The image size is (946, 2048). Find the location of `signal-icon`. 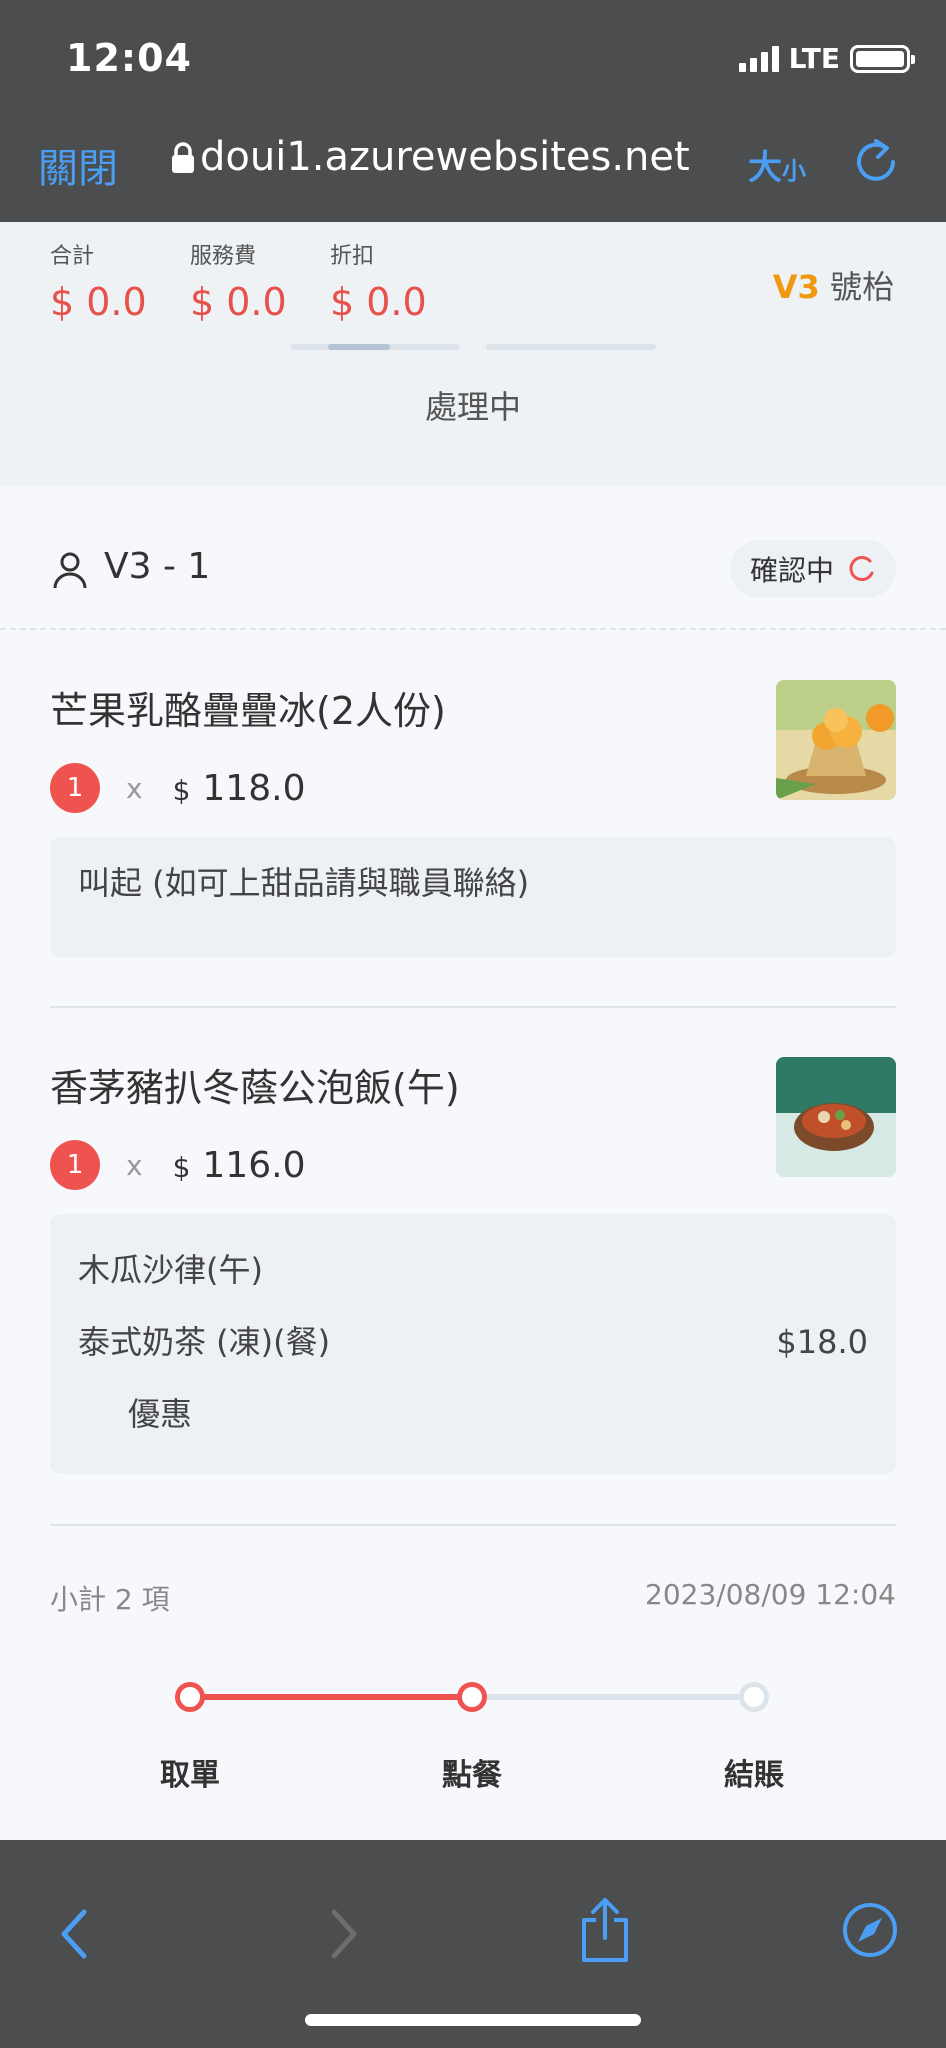

signal-icon is located at coordinates (758, 58).